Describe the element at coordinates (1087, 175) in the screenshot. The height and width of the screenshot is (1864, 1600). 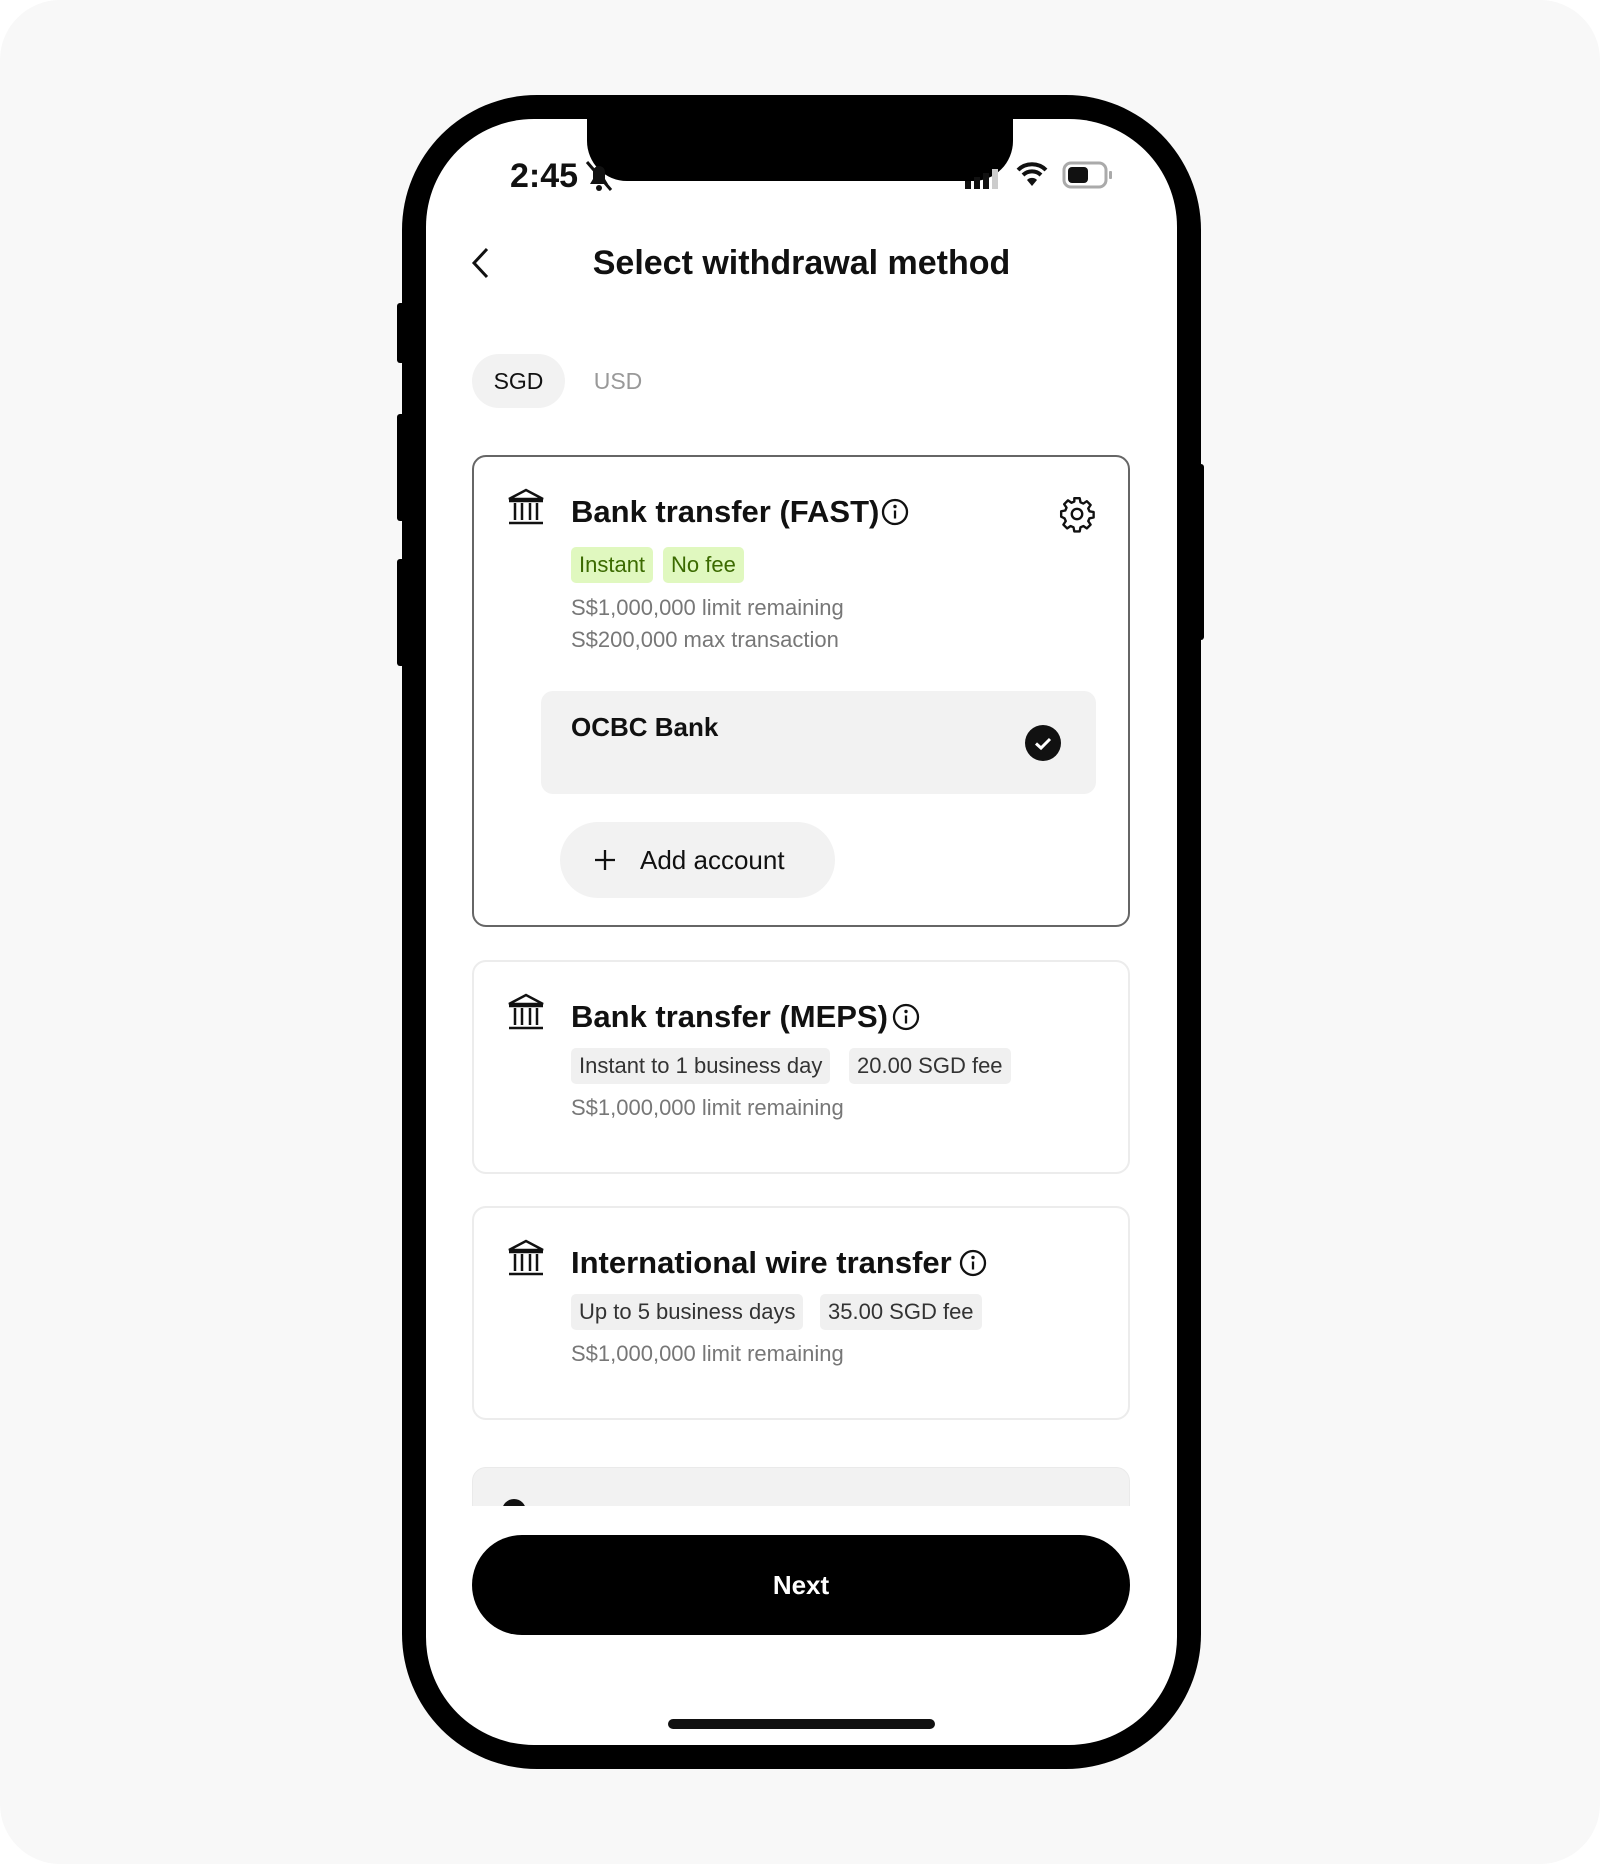
I see `battery-icon` at that location.